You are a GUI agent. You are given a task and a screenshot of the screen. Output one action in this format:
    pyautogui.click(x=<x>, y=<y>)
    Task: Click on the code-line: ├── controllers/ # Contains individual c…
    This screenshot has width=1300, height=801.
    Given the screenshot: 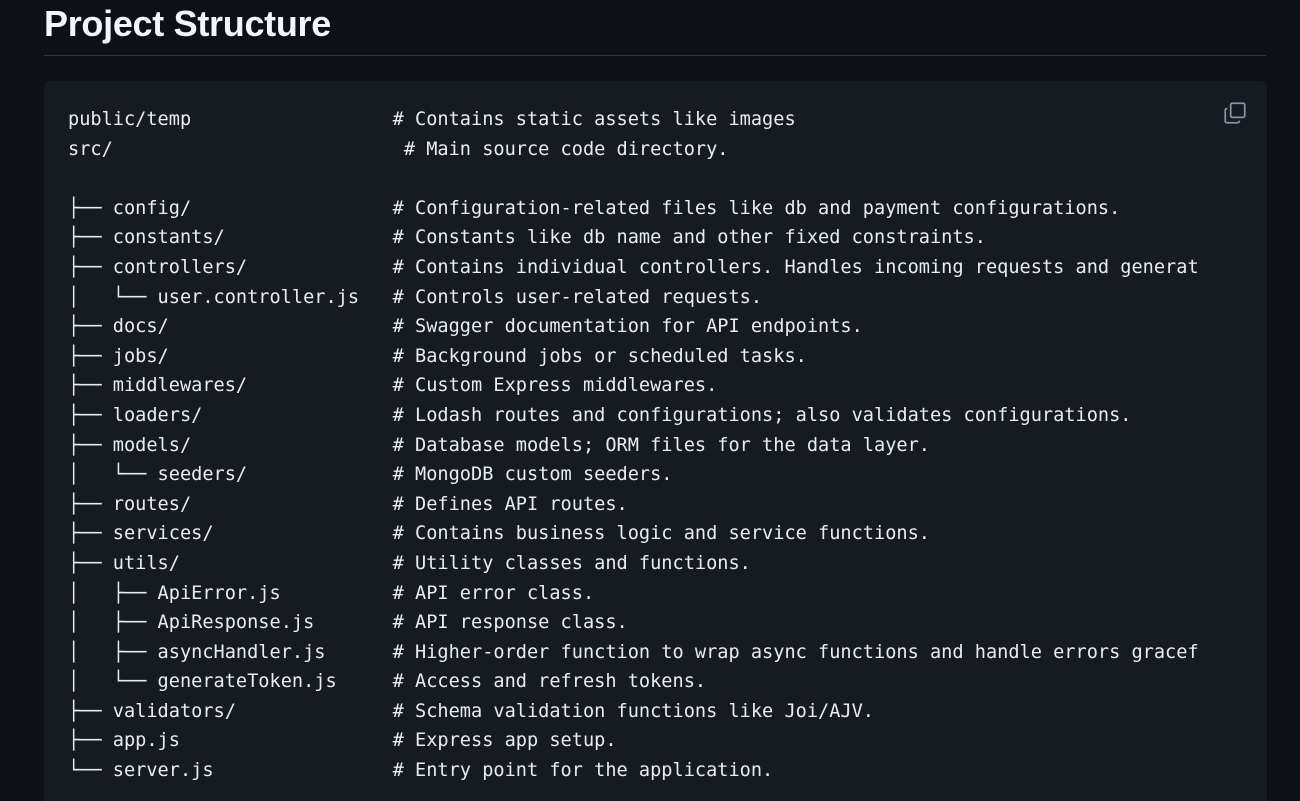 What is the action you would take?
    pyautogui.click(x=633, y=267)
    